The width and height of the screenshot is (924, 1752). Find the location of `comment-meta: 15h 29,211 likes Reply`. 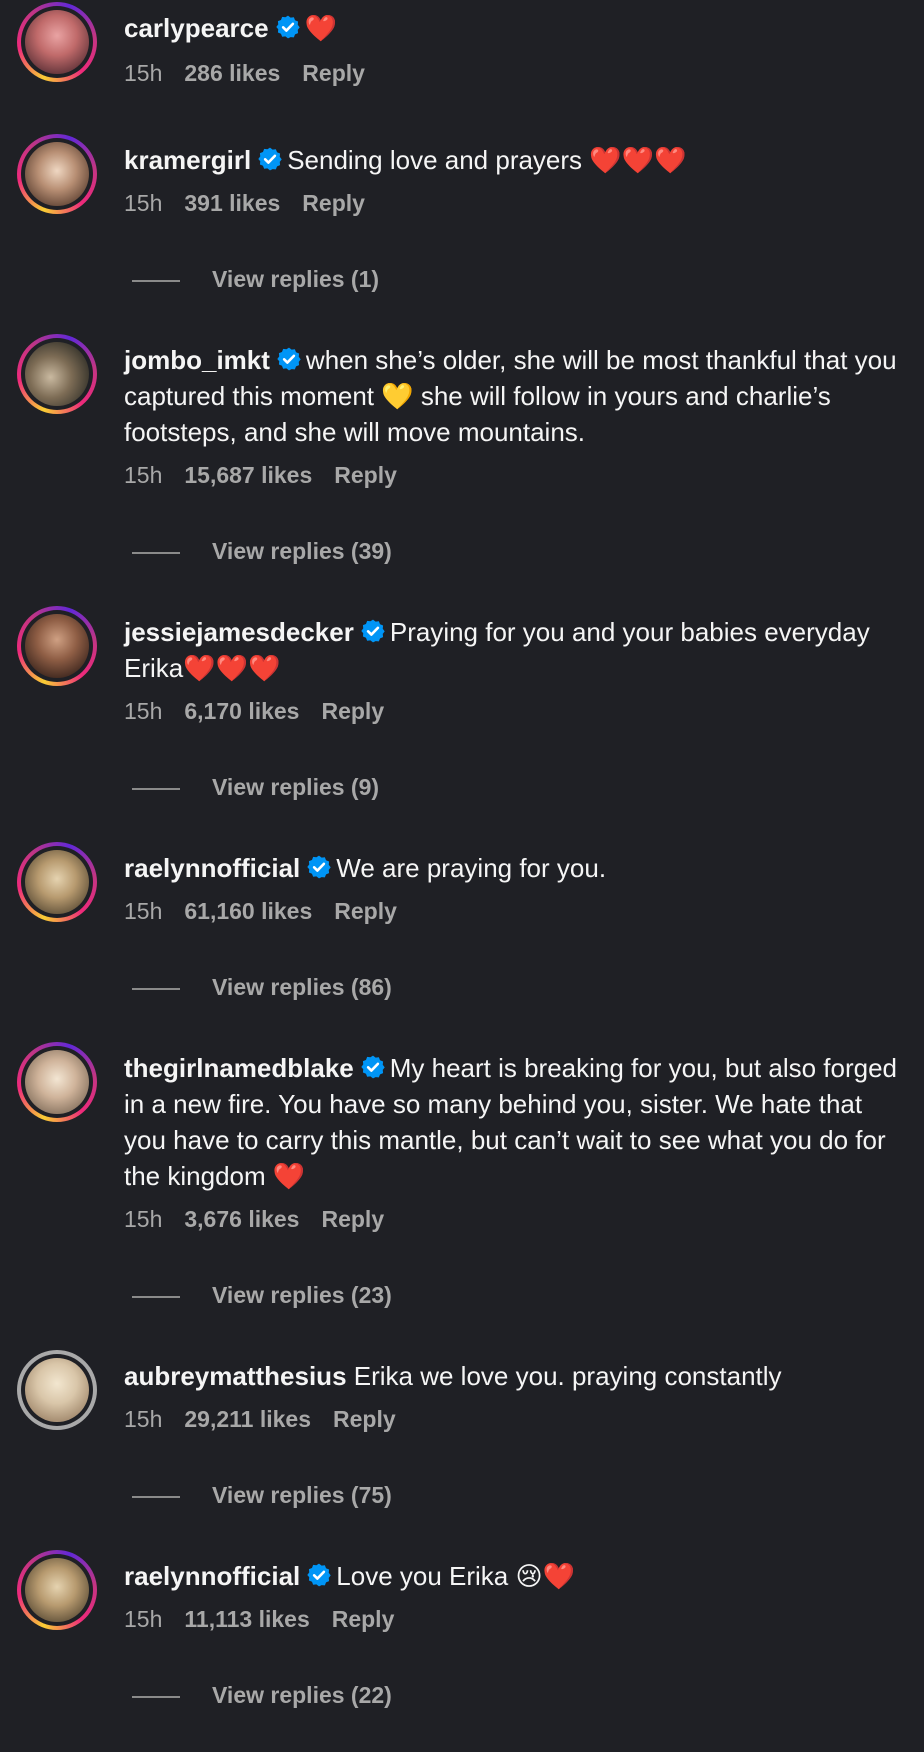

comment-meta: 15h 29,211 likes Reply is located at coordinates (514, 1419).